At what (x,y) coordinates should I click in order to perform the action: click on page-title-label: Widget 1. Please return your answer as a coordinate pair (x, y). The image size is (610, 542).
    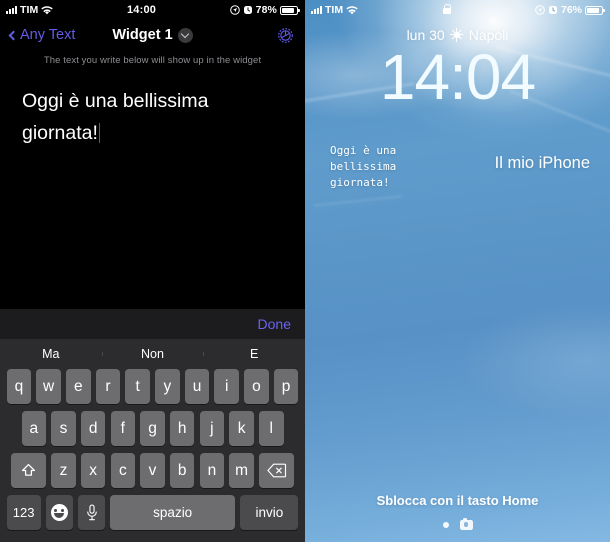
    Looking at the image, I should click on (142, 35).